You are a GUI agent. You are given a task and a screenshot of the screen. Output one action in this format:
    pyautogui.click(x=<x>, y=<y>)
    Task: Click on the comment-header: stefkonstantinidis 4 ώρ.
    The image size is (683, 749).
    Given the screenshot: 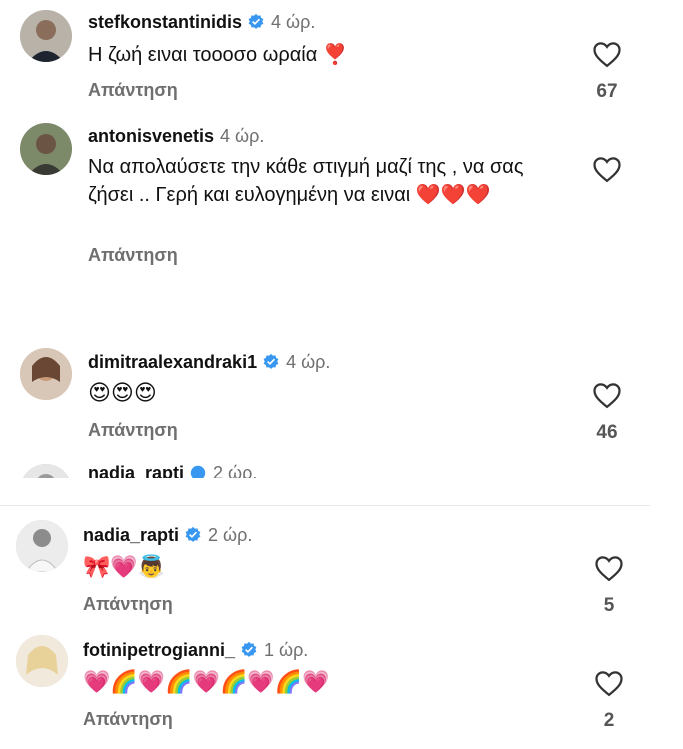 What is the action you would take?
    pyautogui.click(x=201, y=22)
    